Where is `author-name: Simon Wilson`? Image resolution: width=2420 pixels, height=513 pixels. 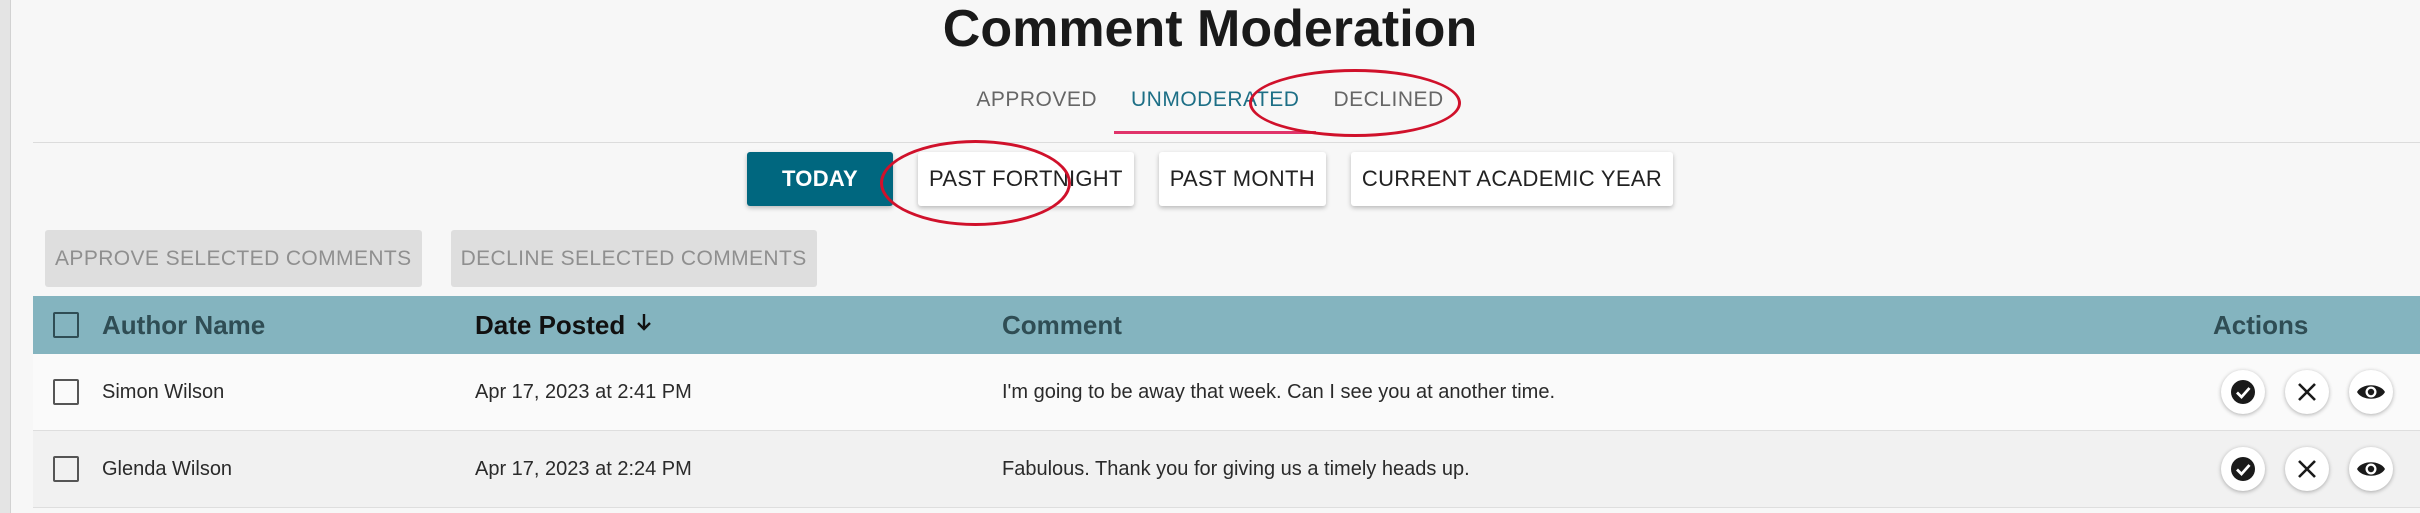 author-name: Simon Wilson is located at coordinates (163, 391).